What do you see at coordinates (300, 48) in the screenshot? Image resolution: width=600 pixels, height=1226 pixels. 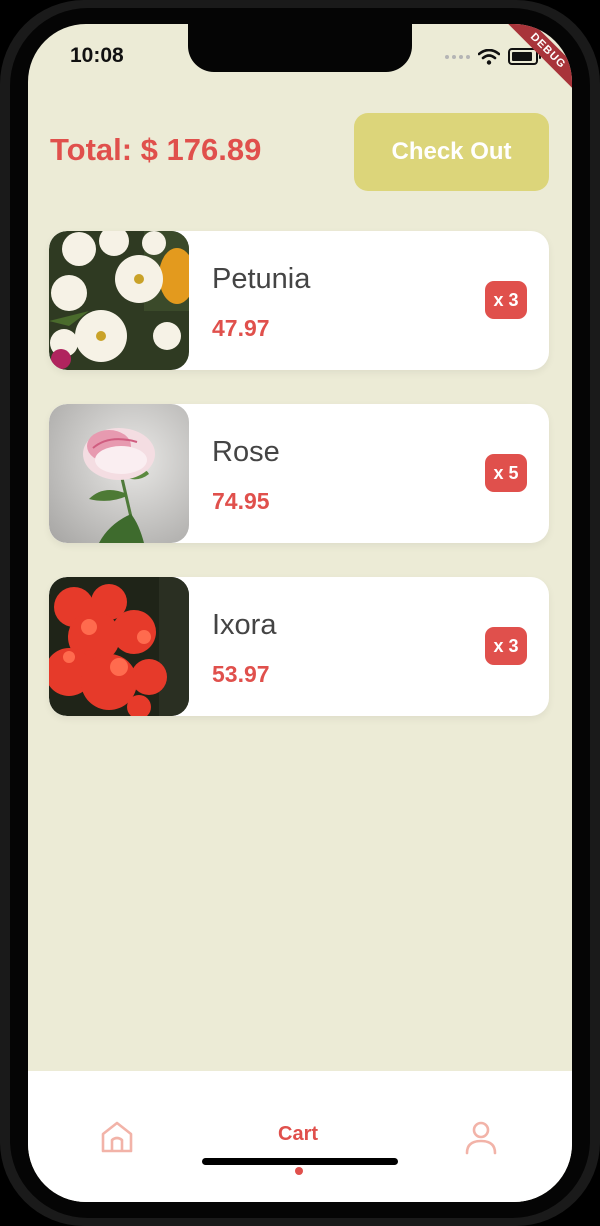 I see `notch` at bounding box center [300, 48].